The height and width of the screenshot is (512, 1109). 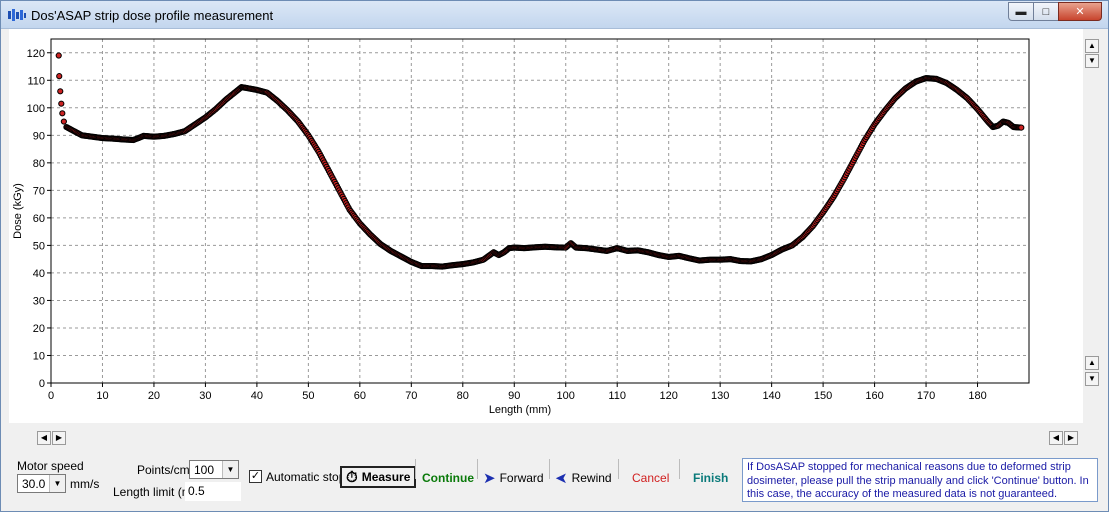 I want to click on y-axis-label: Dose (kGy), so click(x=18, y=211).